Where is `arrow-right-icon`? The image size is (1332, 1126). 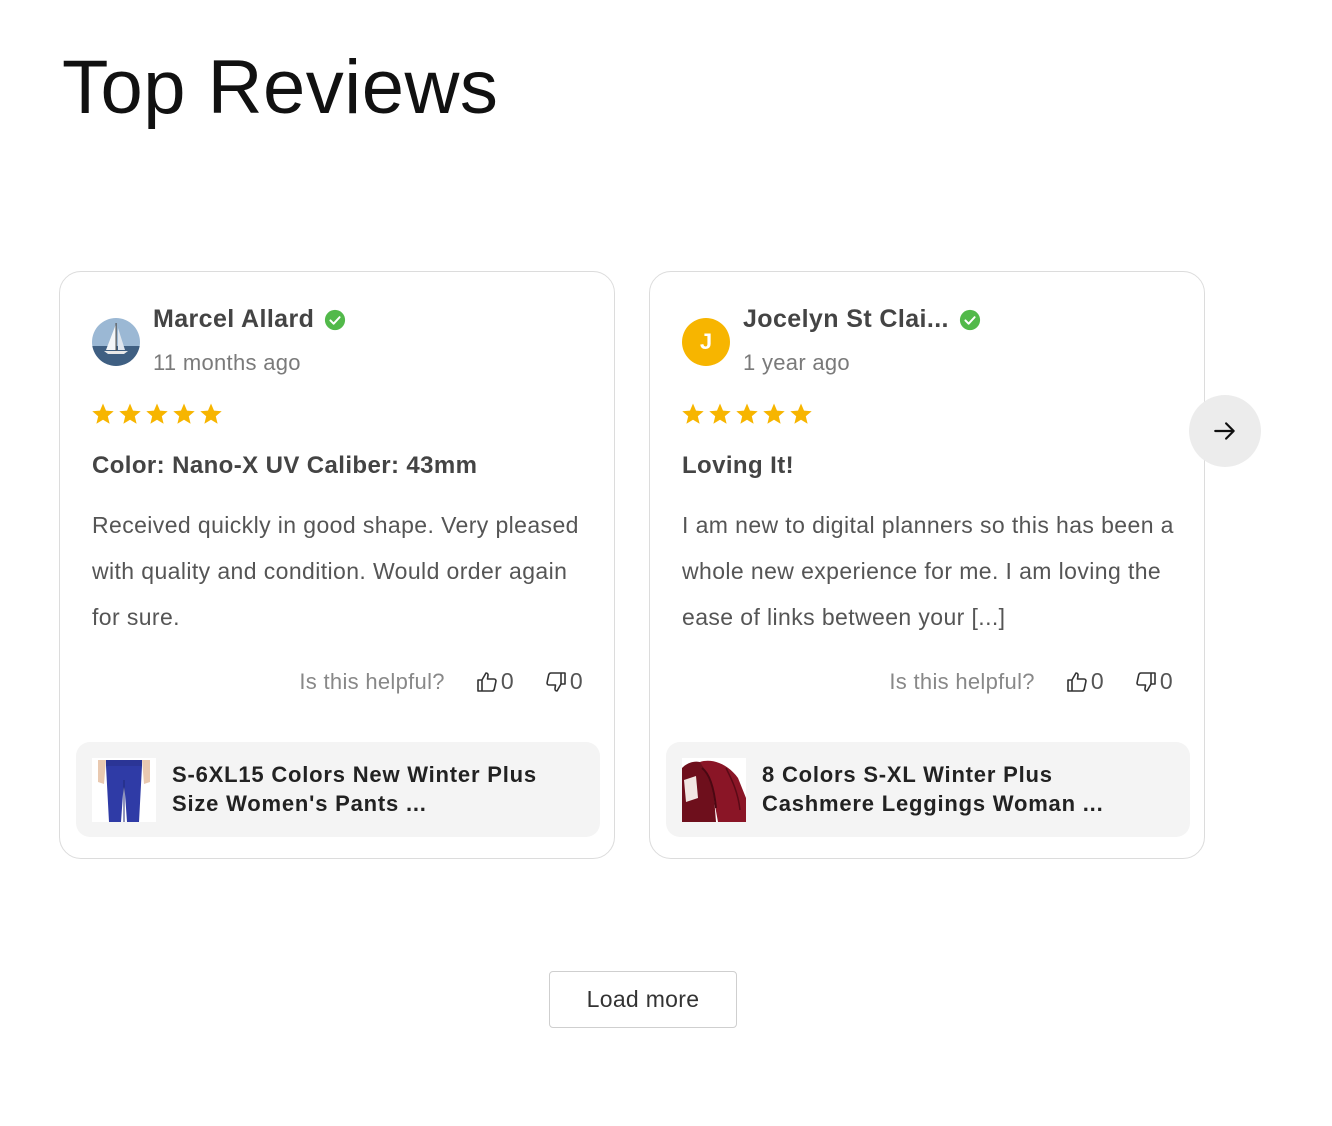
arrow-right-icon is located at coordinates (1224, 431).